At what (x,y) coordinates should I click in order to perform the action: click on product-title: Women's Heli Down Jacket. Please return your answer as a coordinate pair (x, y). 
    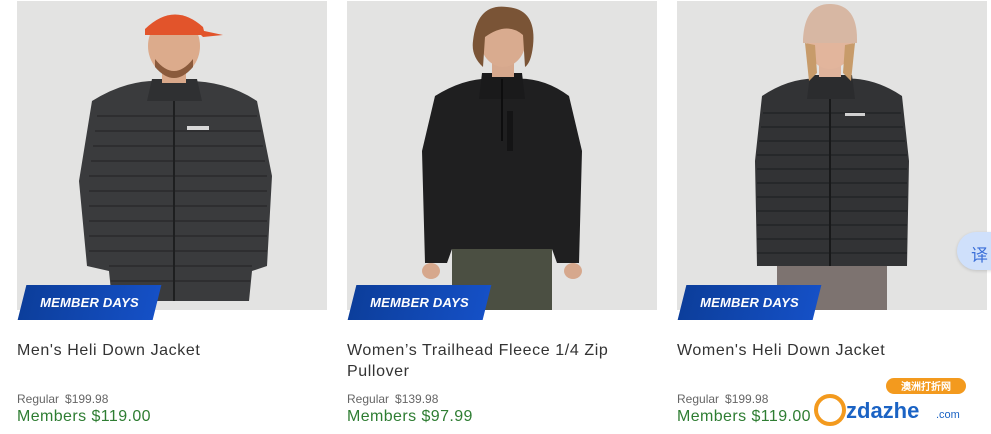
    Looking at the image, I should click on (827, 350).